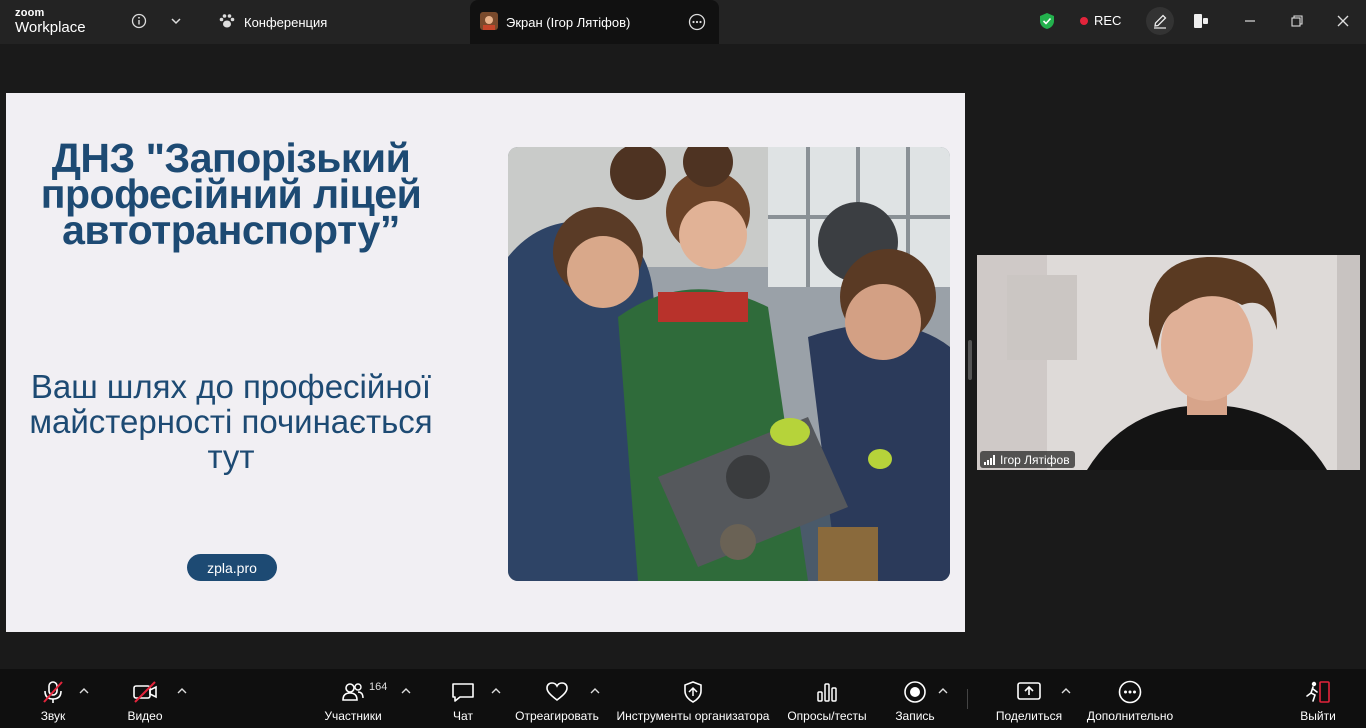 This screenshot has height=728, width=1366. What do you see at coordinates (1108, 20) in the screenshot?
I see `rec-label: REC` at bounding box center [1108, 20].